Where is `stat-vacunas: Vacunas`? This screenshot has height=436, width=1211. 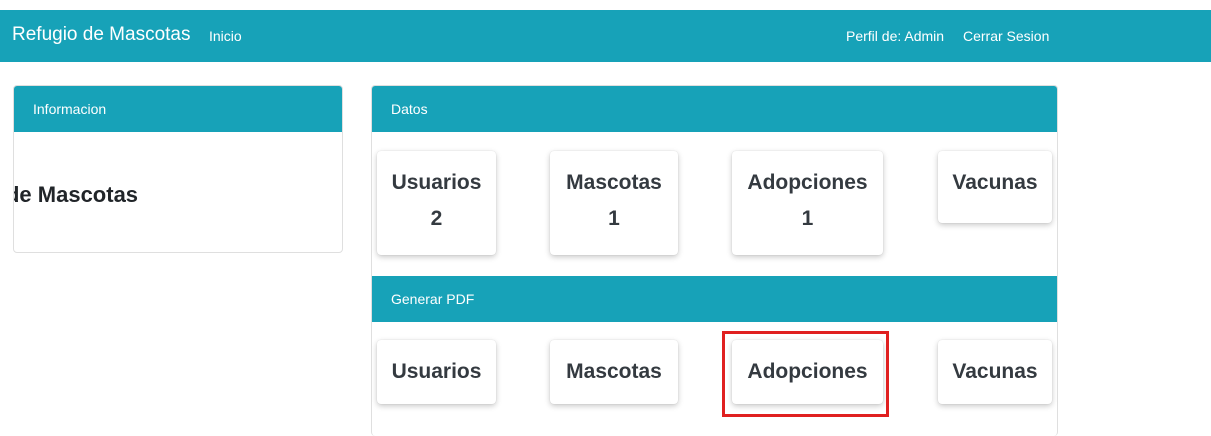
stat-vacunas: Vacunas is located at coordinates (995, 187).